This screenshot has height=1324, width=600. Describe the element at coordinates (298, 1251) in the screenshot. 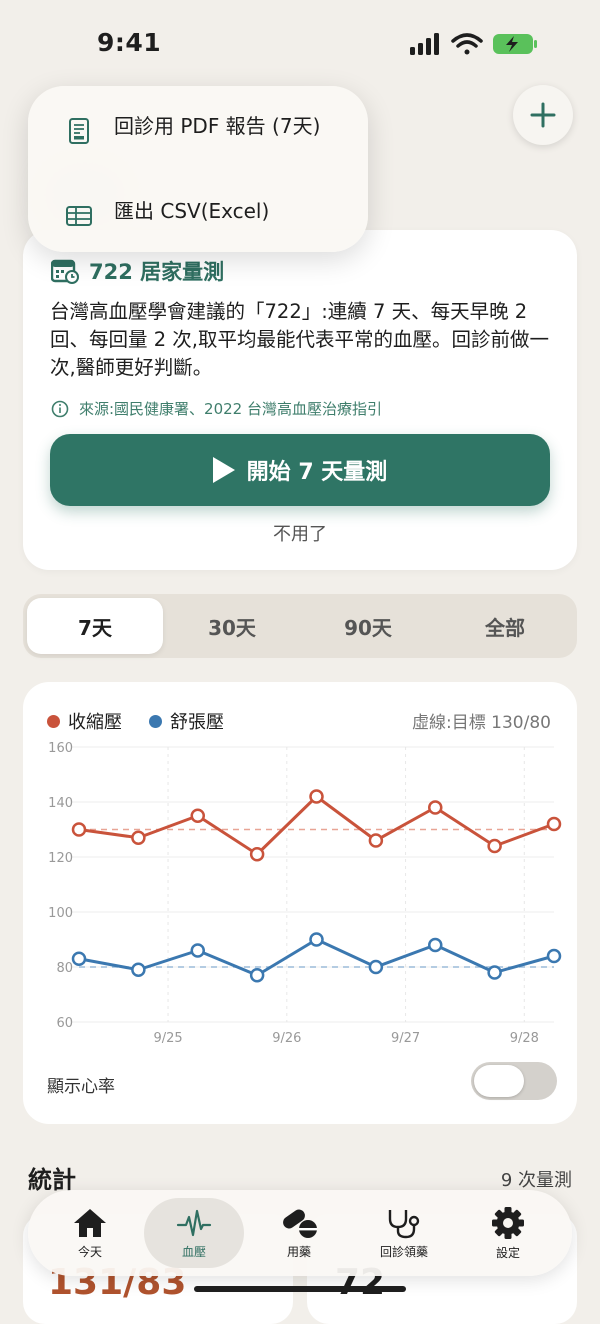

I see `tabbar-medication-label: 用藥` at that location.